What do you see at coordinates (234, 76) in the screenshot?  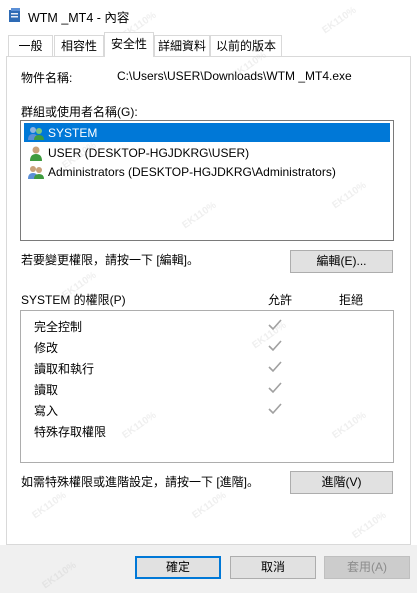 I see `object-name-value: C:\Users\USER\Downloads\WTM _MT4.exe` at bounding box center [234, 76].